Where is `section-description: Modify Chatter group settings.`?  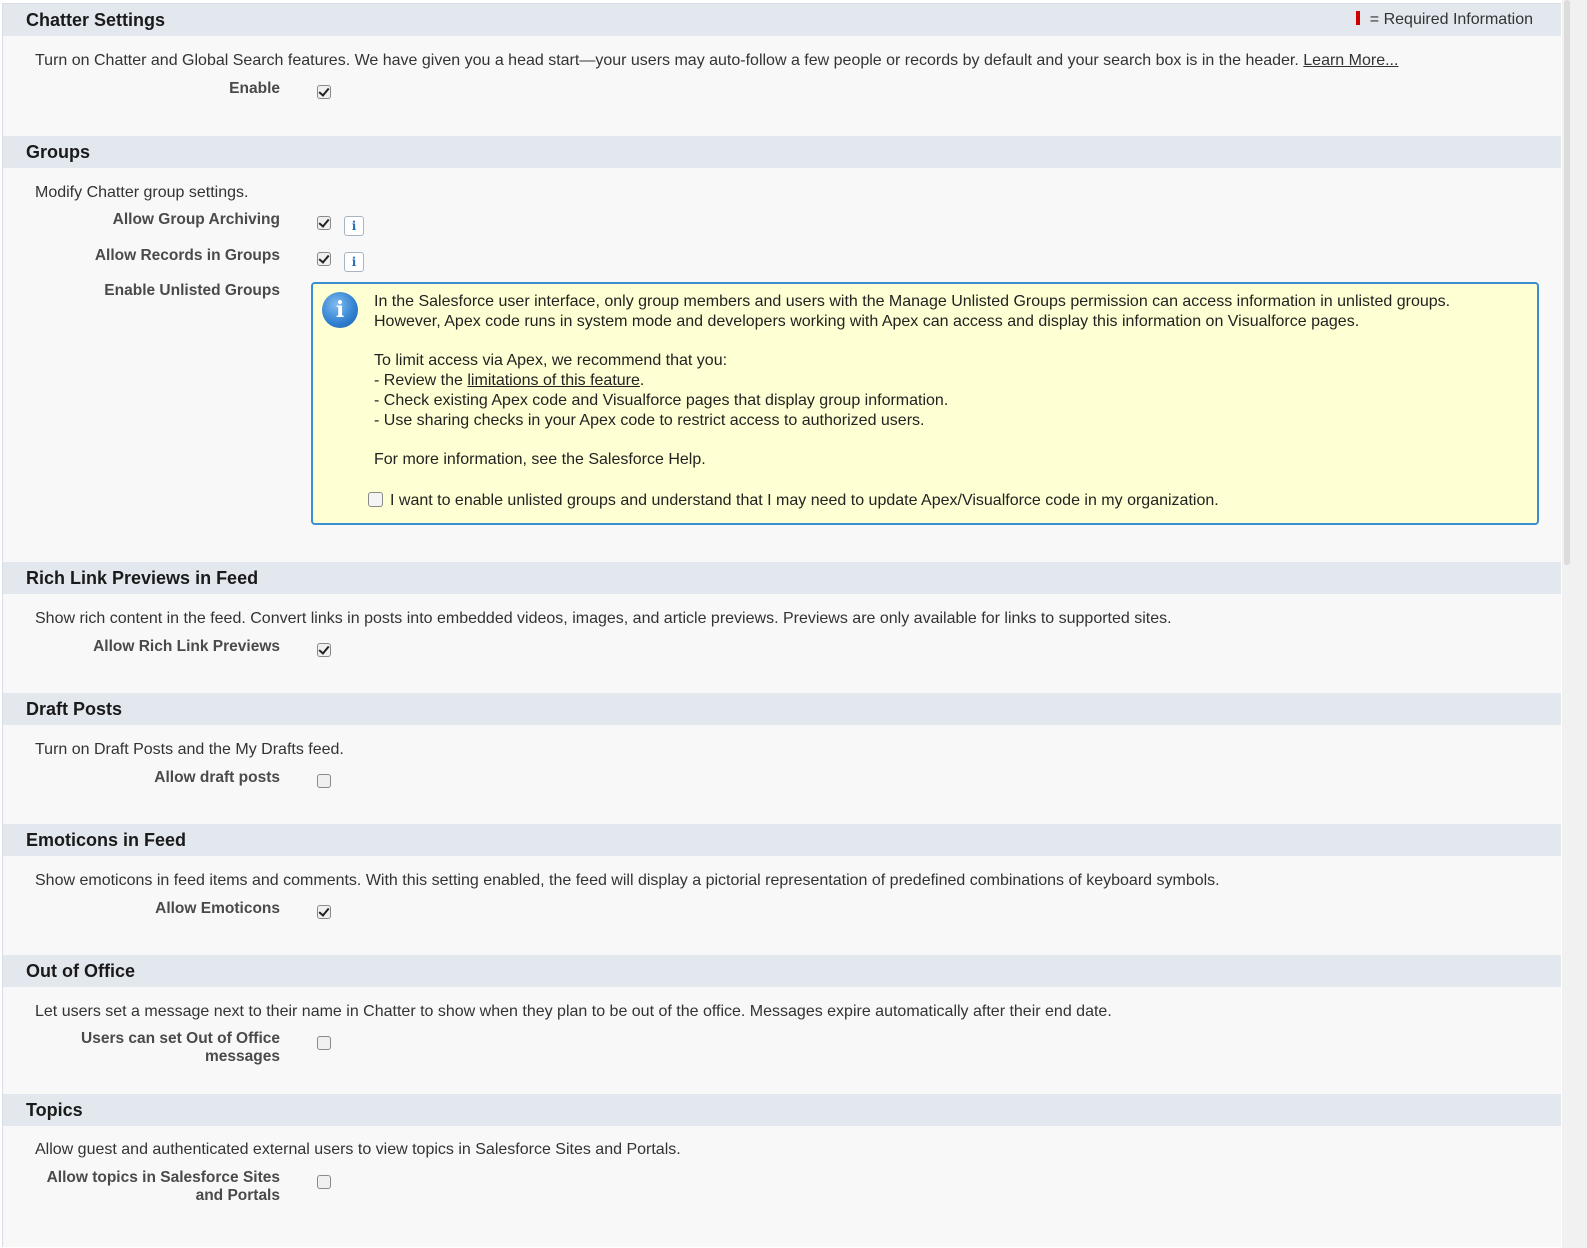 section-description: Modify Chatter group settings. is located at coordinates (142, 192).